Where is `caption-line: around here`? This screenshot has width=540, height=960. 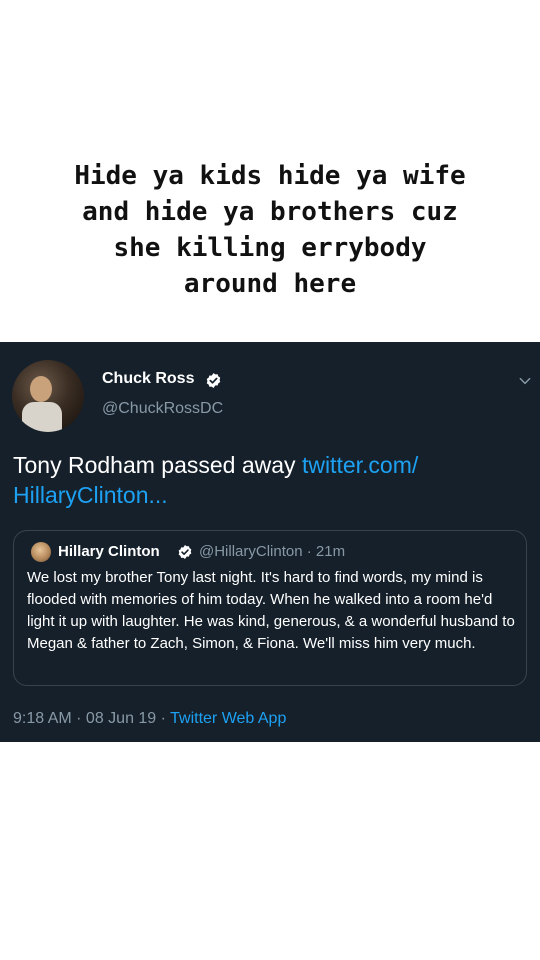 caption-line: around here is located at coordinates (270, 284).